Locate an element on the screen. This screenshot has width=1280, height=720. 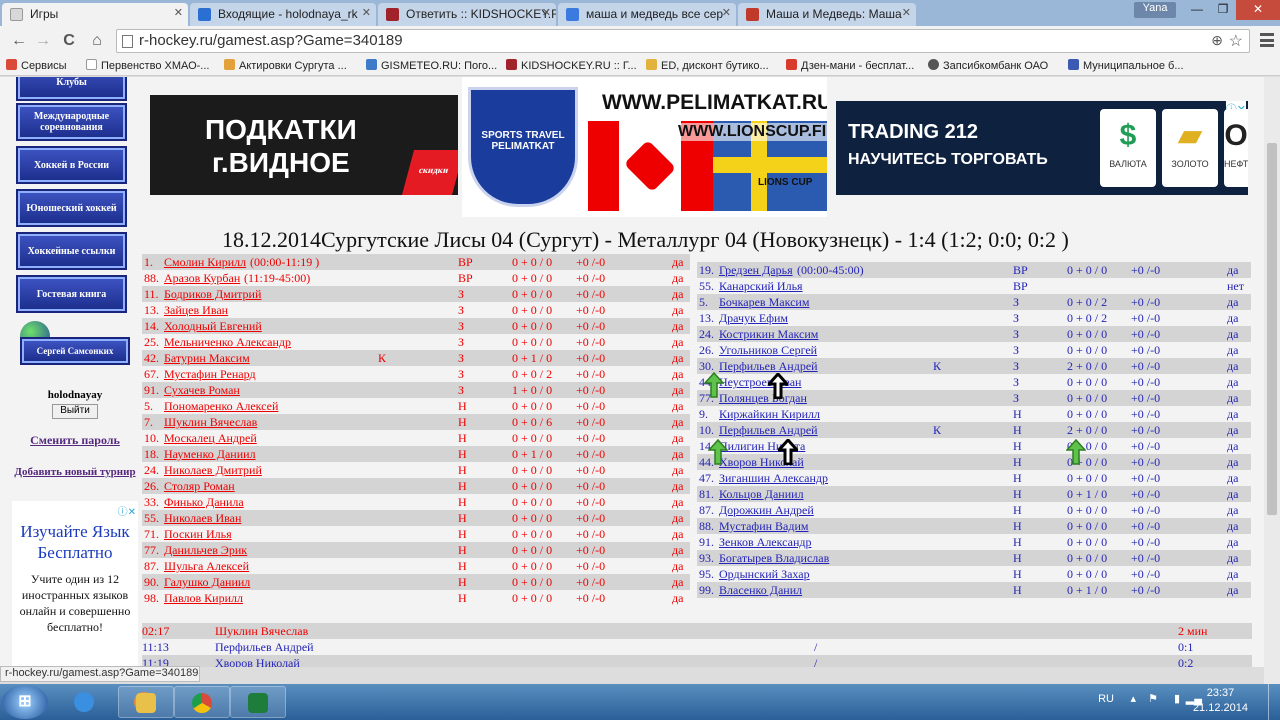
forward-button: → is located at coordinates (43, 41).